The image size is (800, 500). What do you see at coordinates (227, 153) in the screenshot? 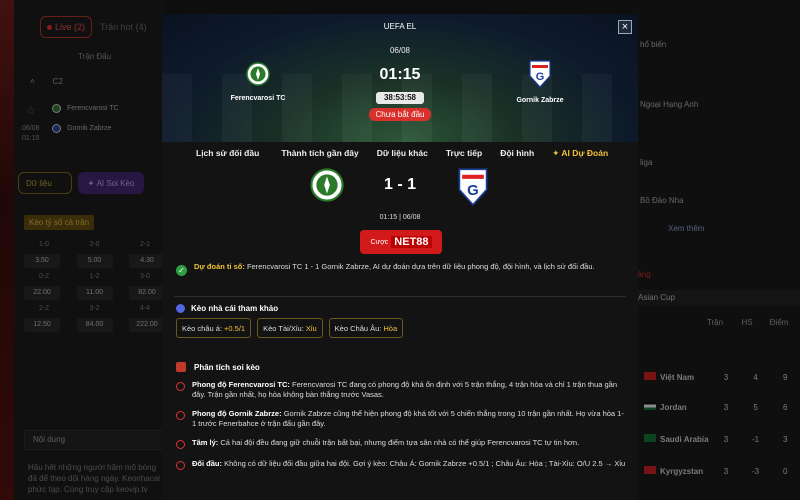
I see `tab-head-to-head: Lịch sử đối đầu` at bounding box center [227, 153].